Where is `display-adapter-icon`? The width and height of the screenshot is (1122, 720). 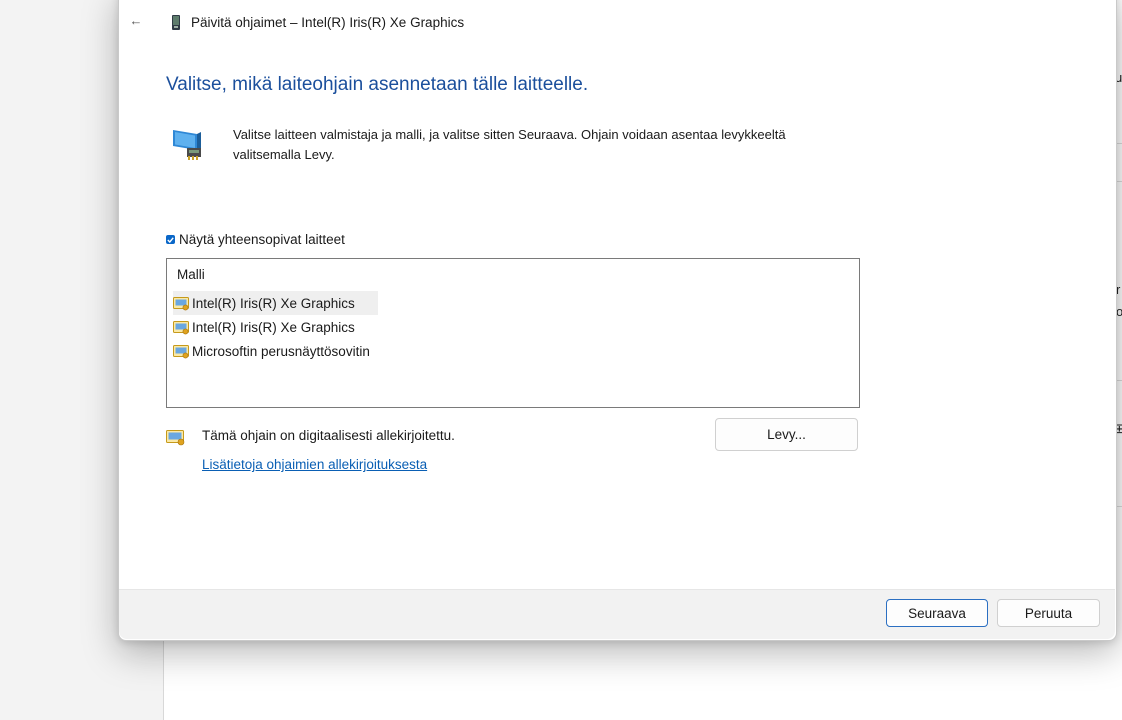
display-adapter-icon is located at coordinates (176, 22).